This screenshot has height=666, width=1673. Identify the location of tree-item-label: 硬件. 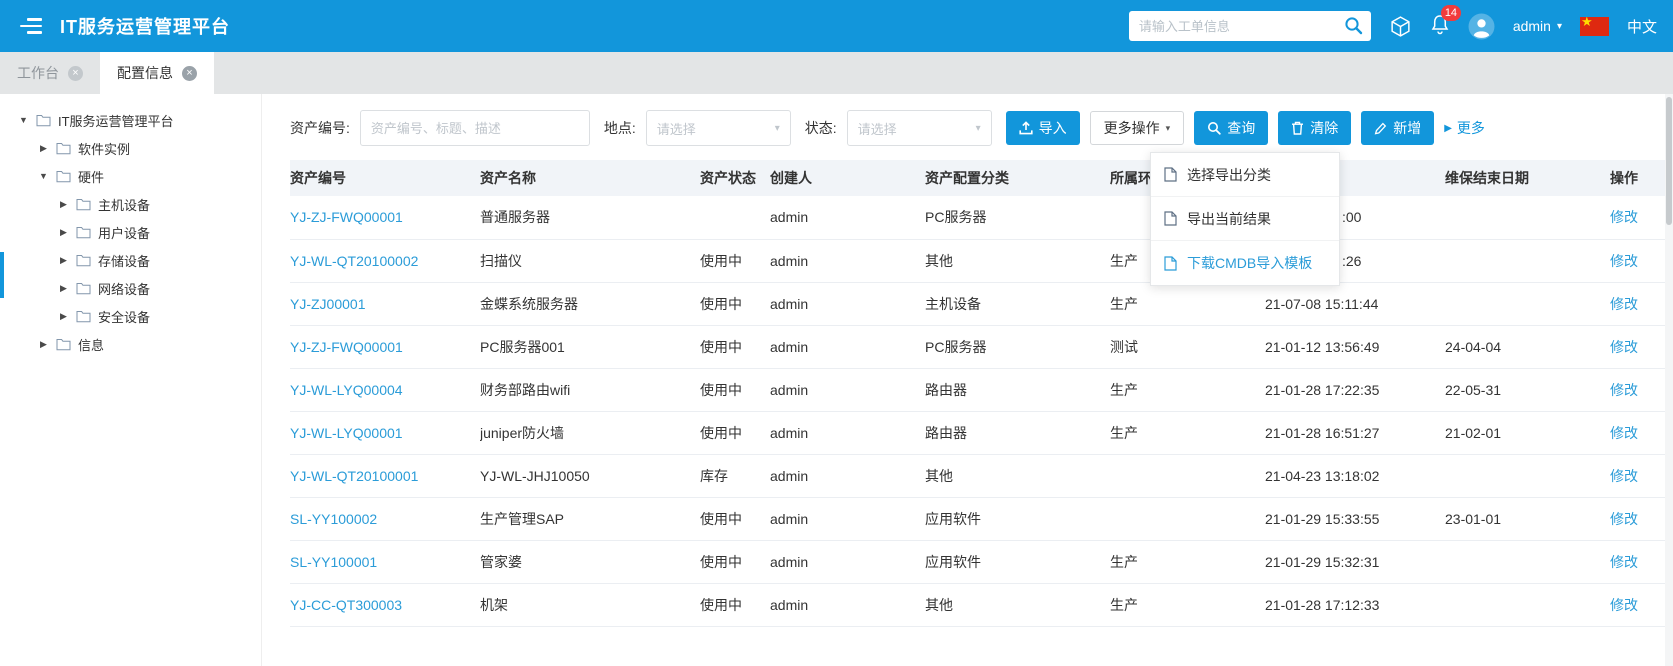
(91, 177).